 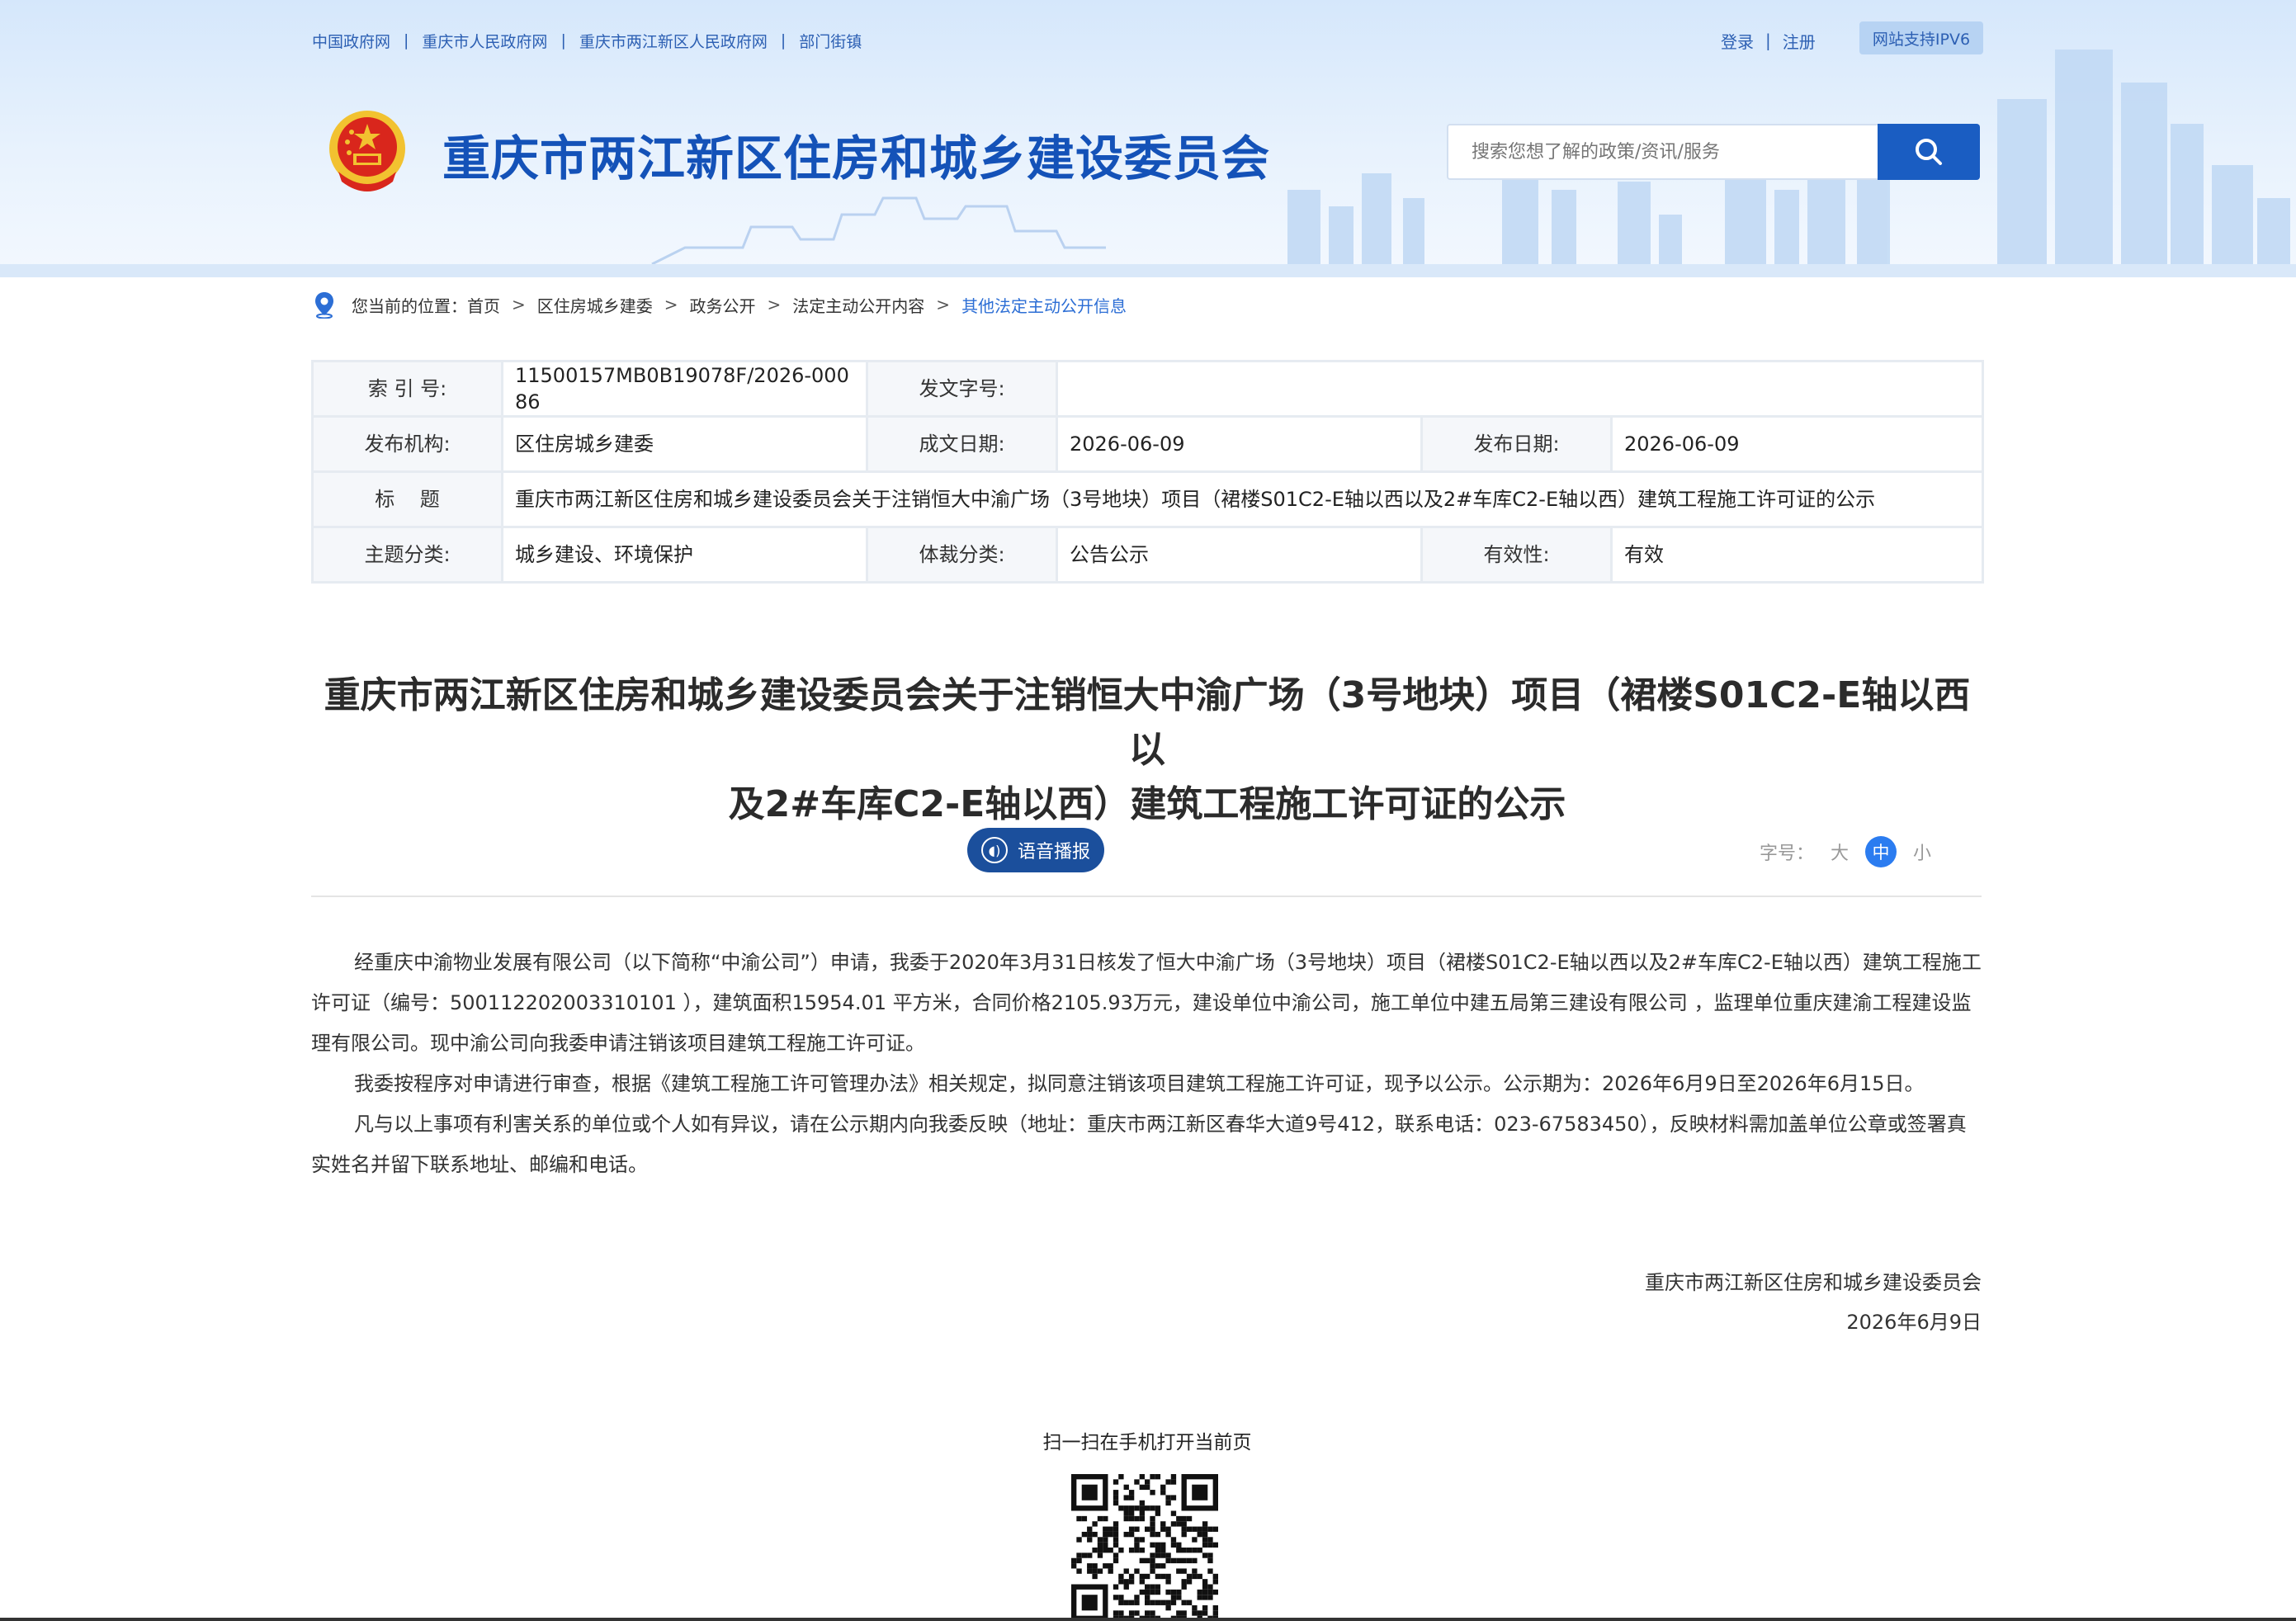 What do you see at coordinates (1147, 1442) in the screenshot?
I see `qr-label: 扫一扫在手机打开当前页` at bounding box center [1147, 1442].